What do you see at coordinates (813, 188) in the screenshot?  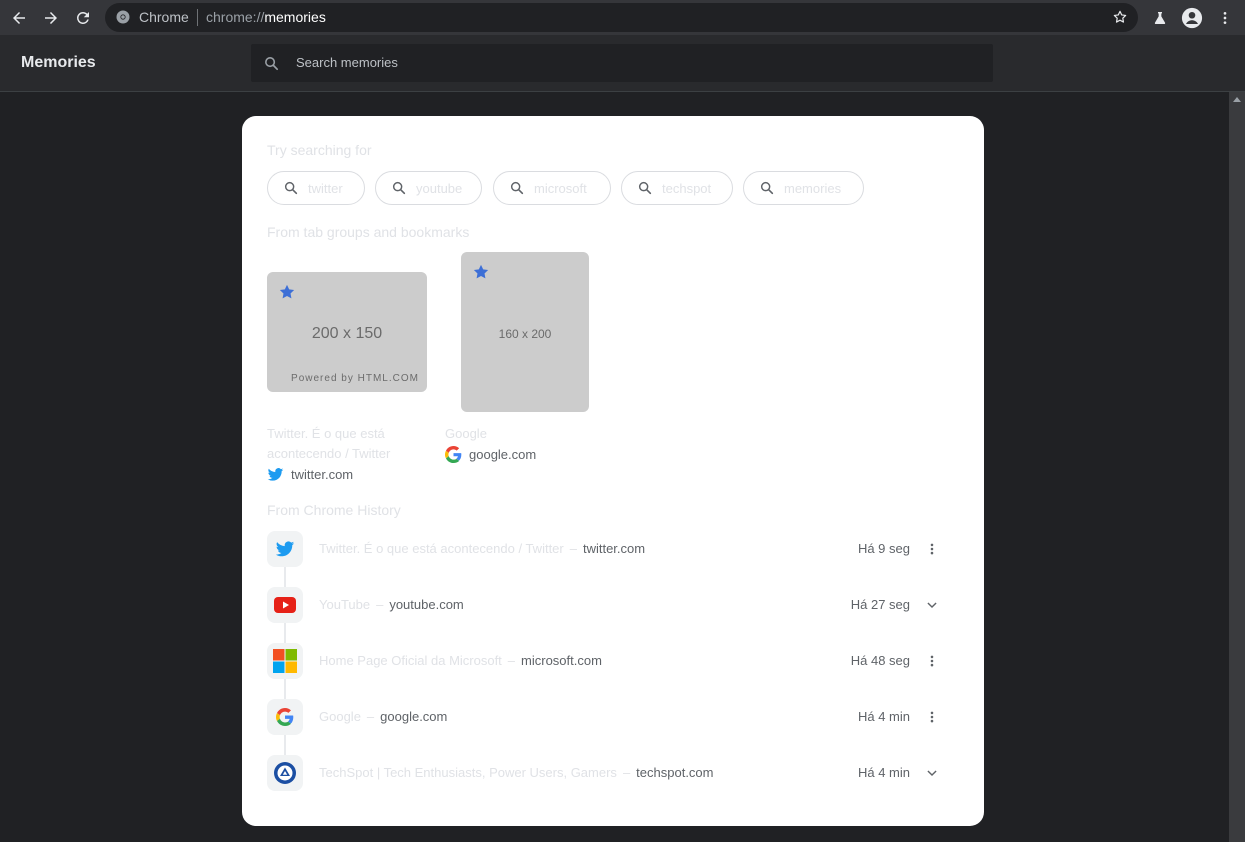 I see `chip-label: memories` at bounding box center [813, 188].